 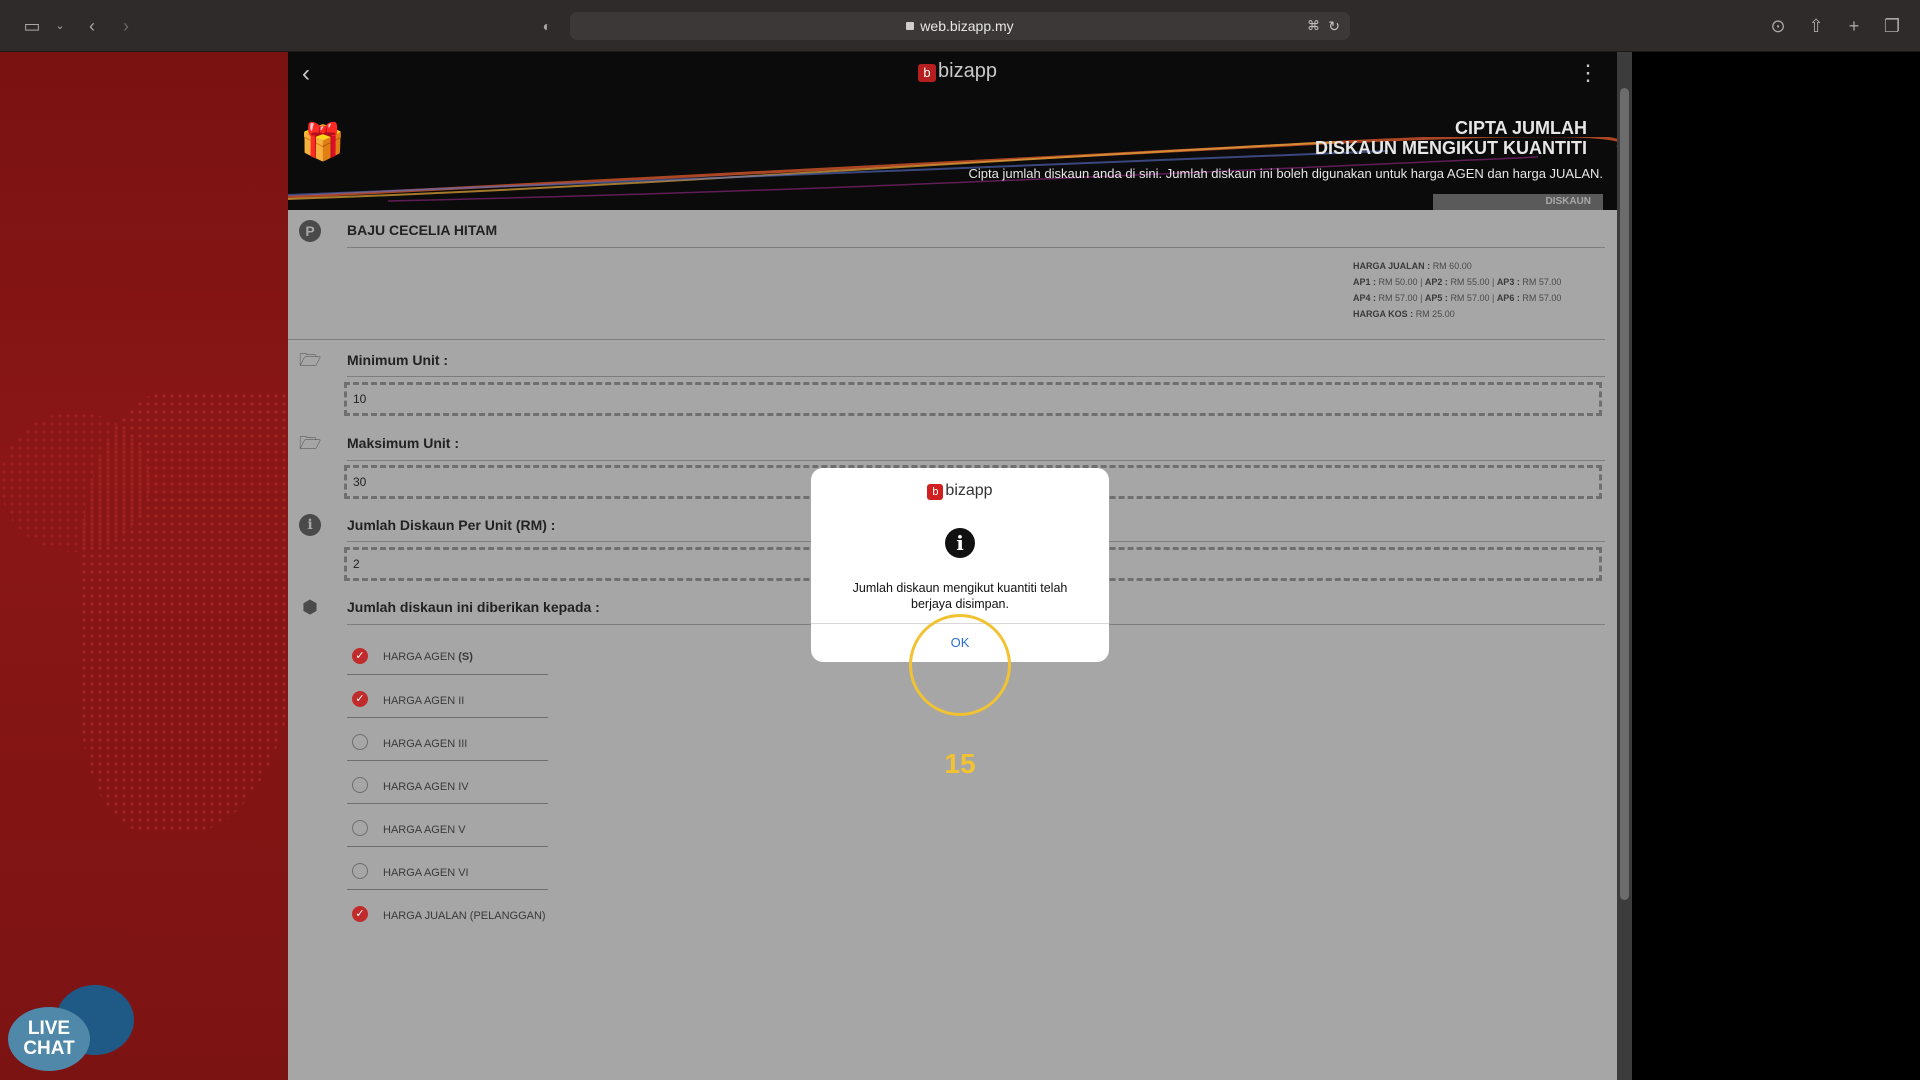 I want to click on sidebar-toggle-icon: ▭, so click(x=32, y=26).